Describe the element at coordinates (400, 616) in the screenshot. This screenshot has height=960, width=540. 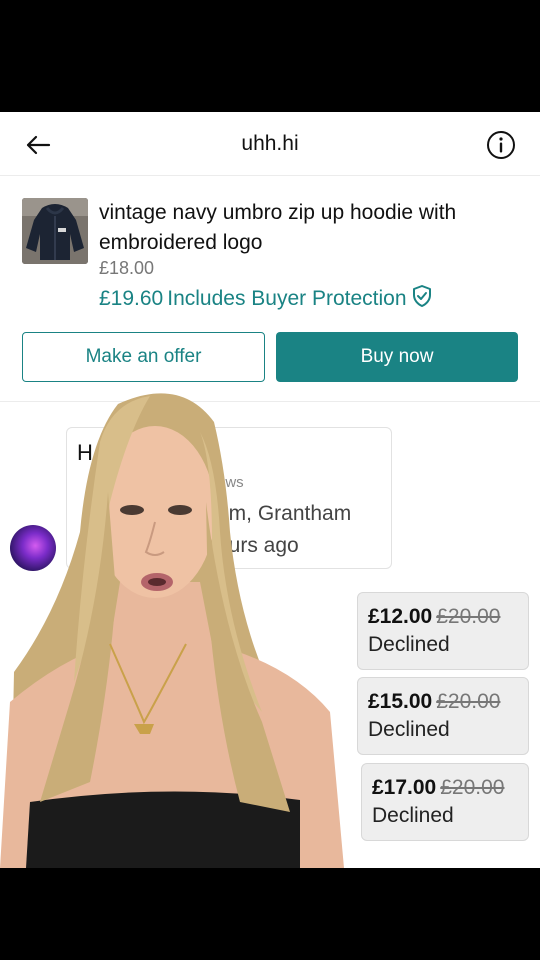
I see `offer-amount: £12.00` at that location.